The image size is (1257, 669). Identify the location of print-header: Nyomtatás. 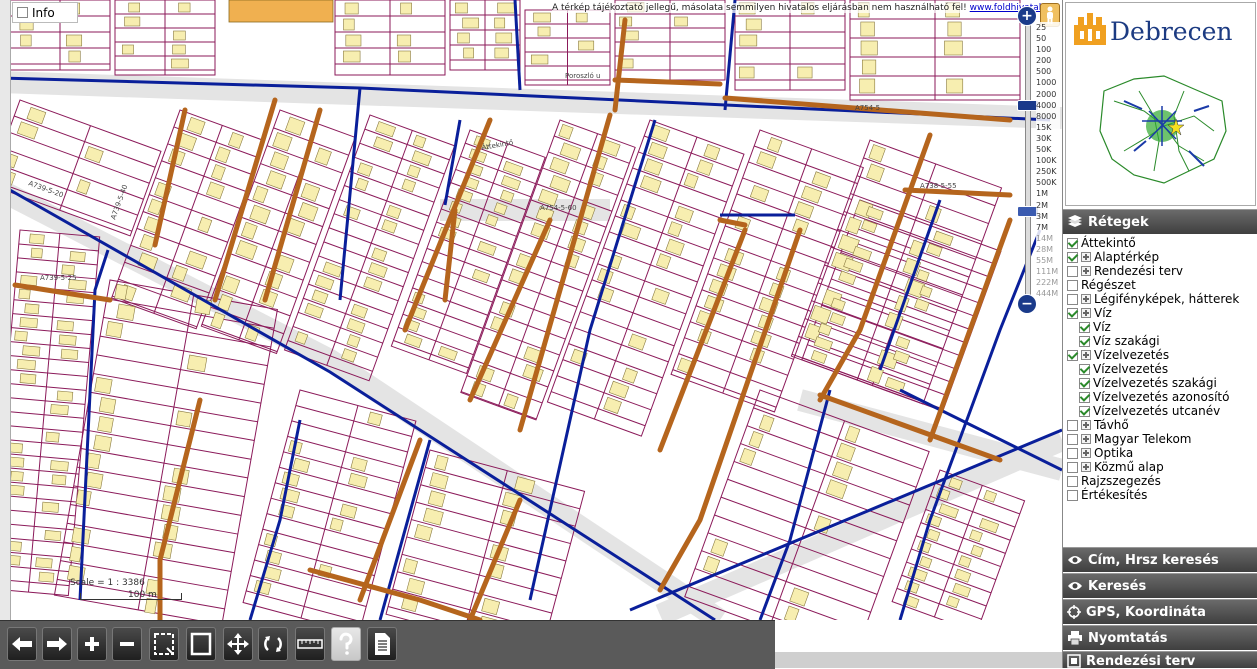
(1160, 637).